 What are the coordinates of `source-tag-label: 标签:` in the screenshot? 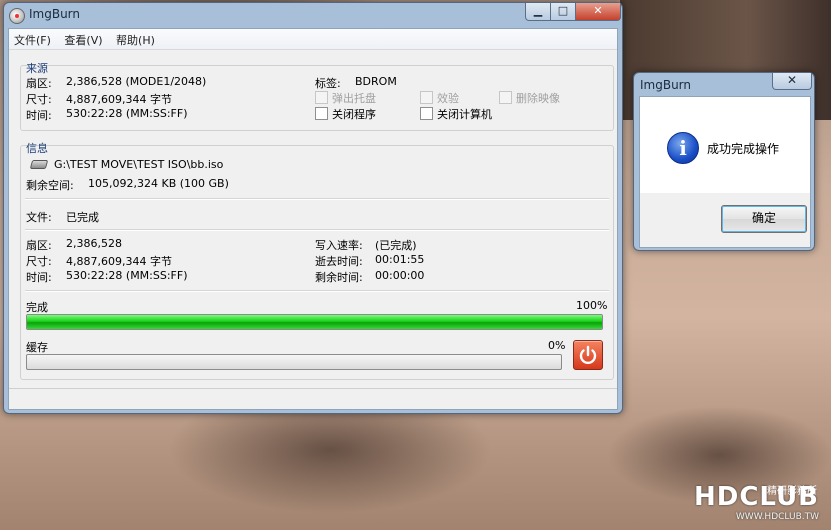 It's located at (328, 83).